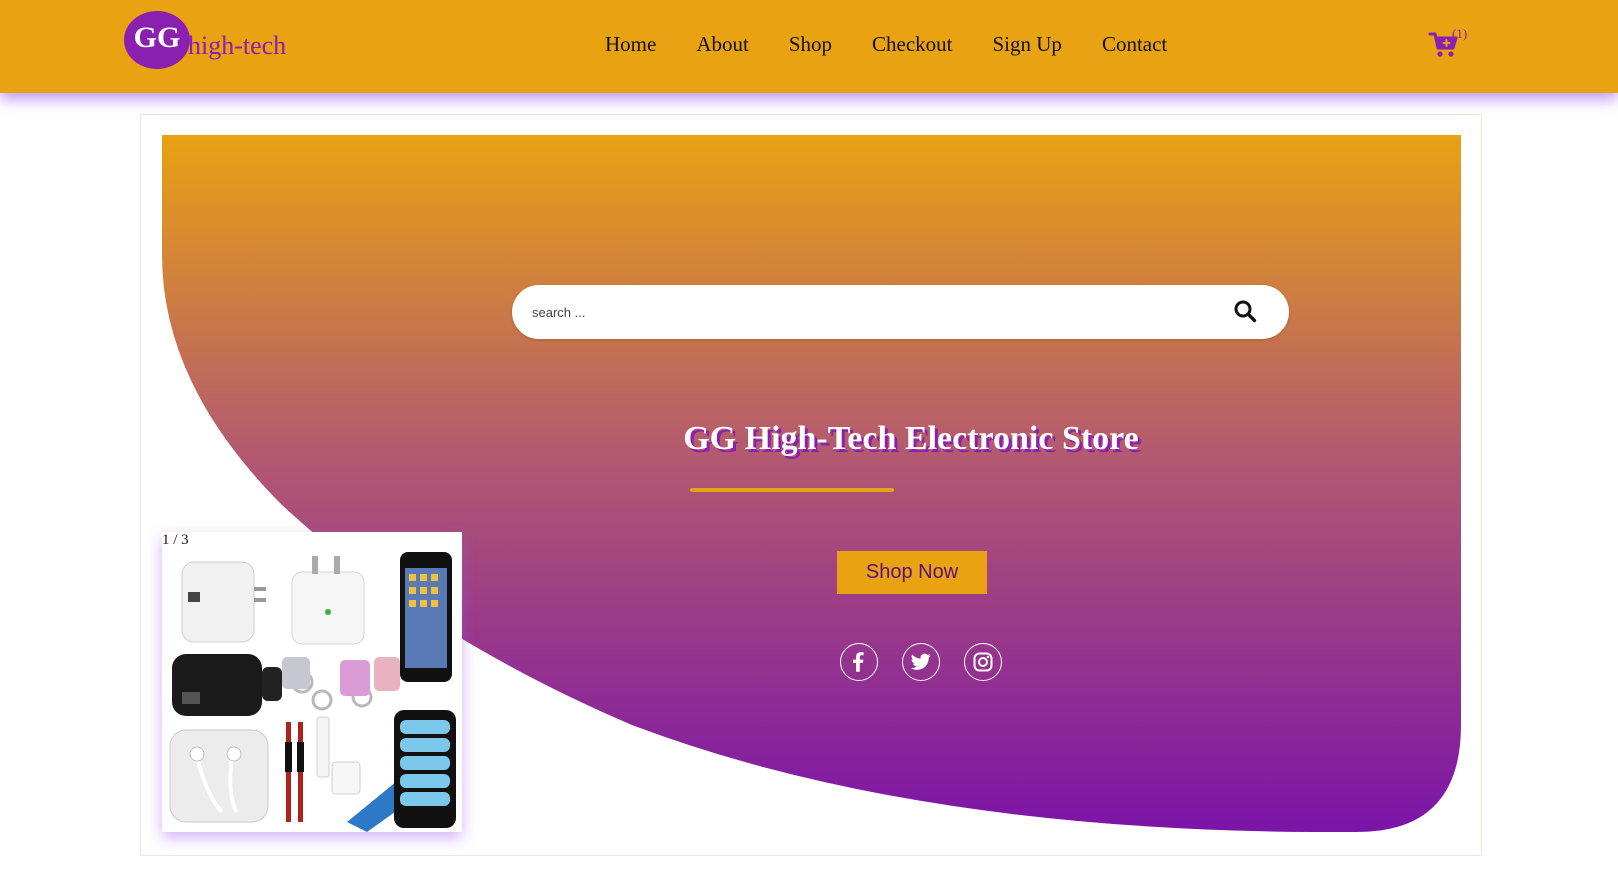  I want to click on title-divider, so click(792, 490).